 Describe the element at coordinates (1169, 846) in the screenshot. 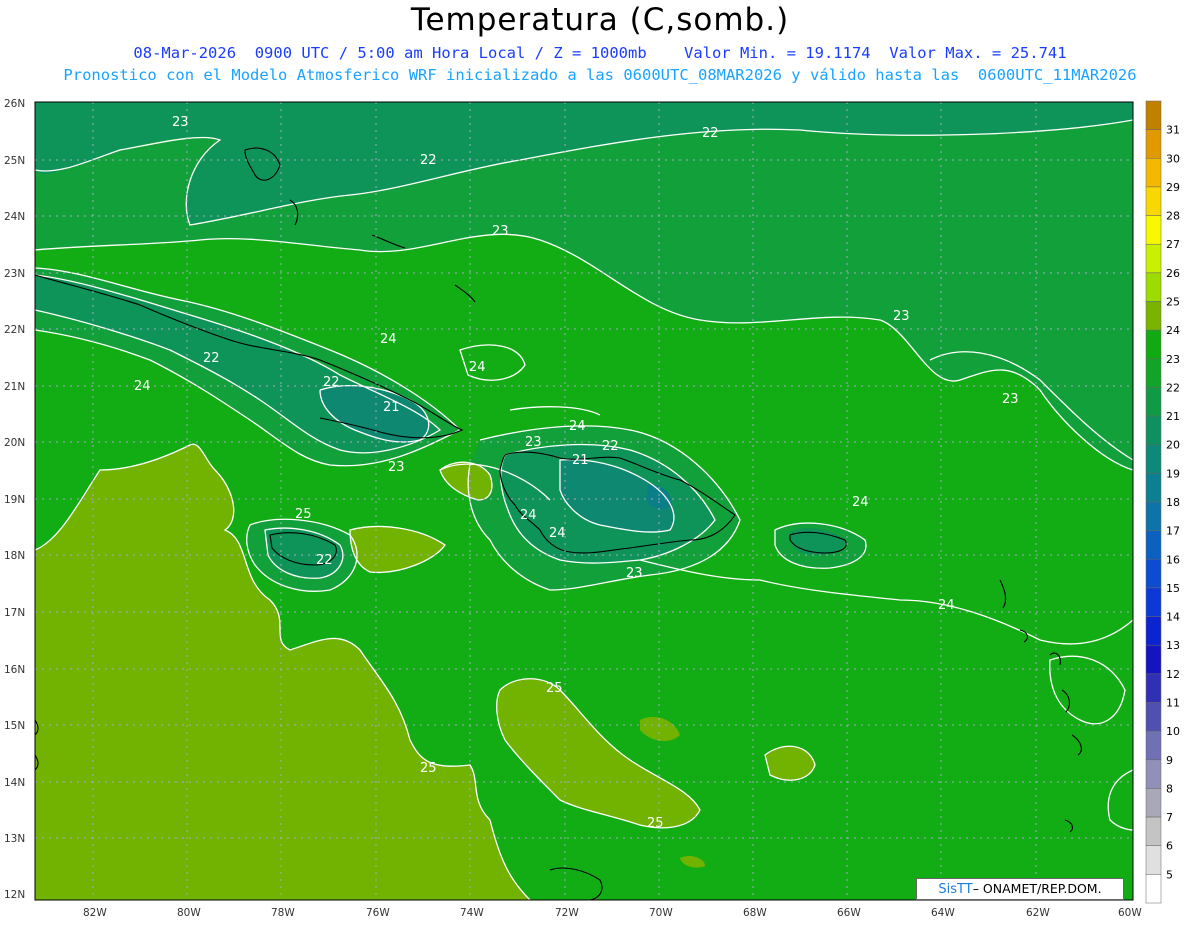

I see `colorbar-label: 6` at that location.